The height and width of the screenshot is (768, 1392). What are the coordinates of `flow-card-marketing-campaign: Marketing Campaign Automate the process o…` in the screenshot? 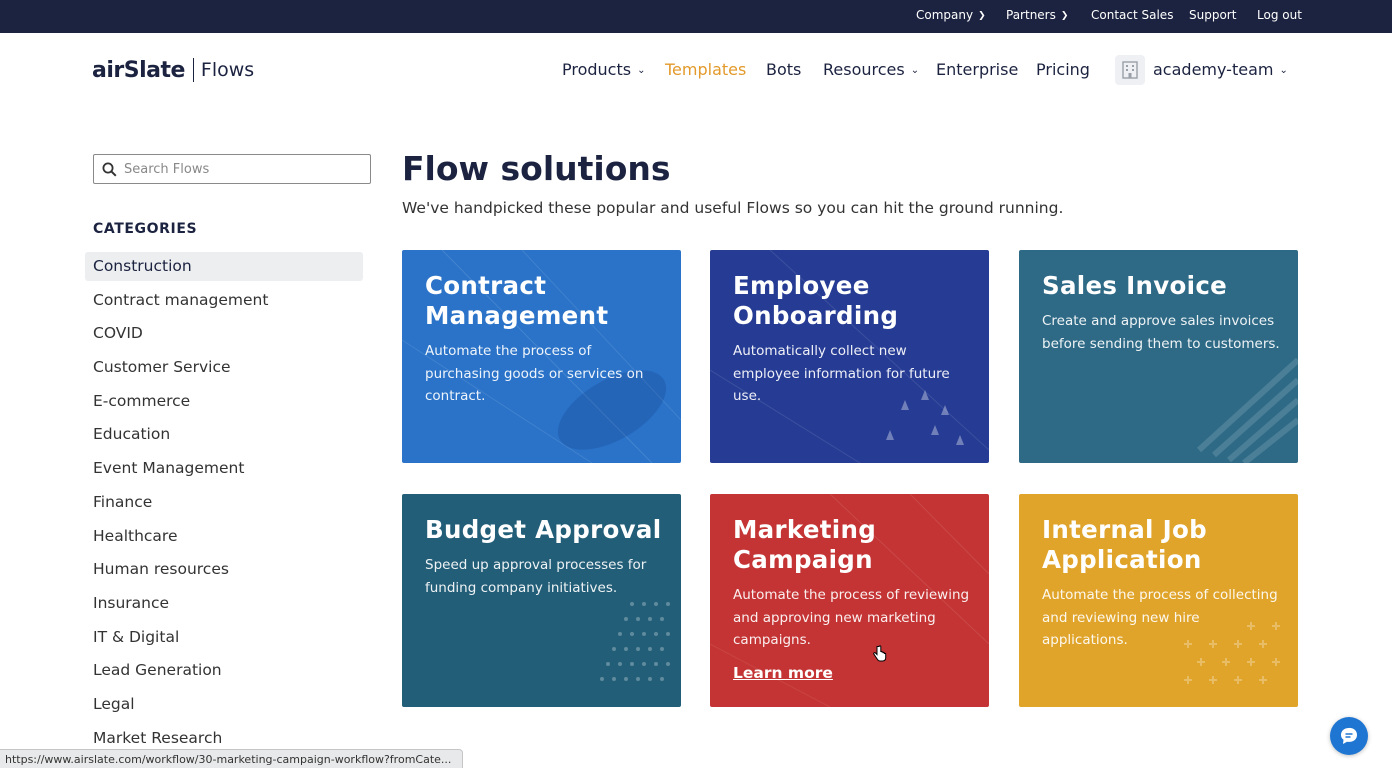 It's located at (849, 600).